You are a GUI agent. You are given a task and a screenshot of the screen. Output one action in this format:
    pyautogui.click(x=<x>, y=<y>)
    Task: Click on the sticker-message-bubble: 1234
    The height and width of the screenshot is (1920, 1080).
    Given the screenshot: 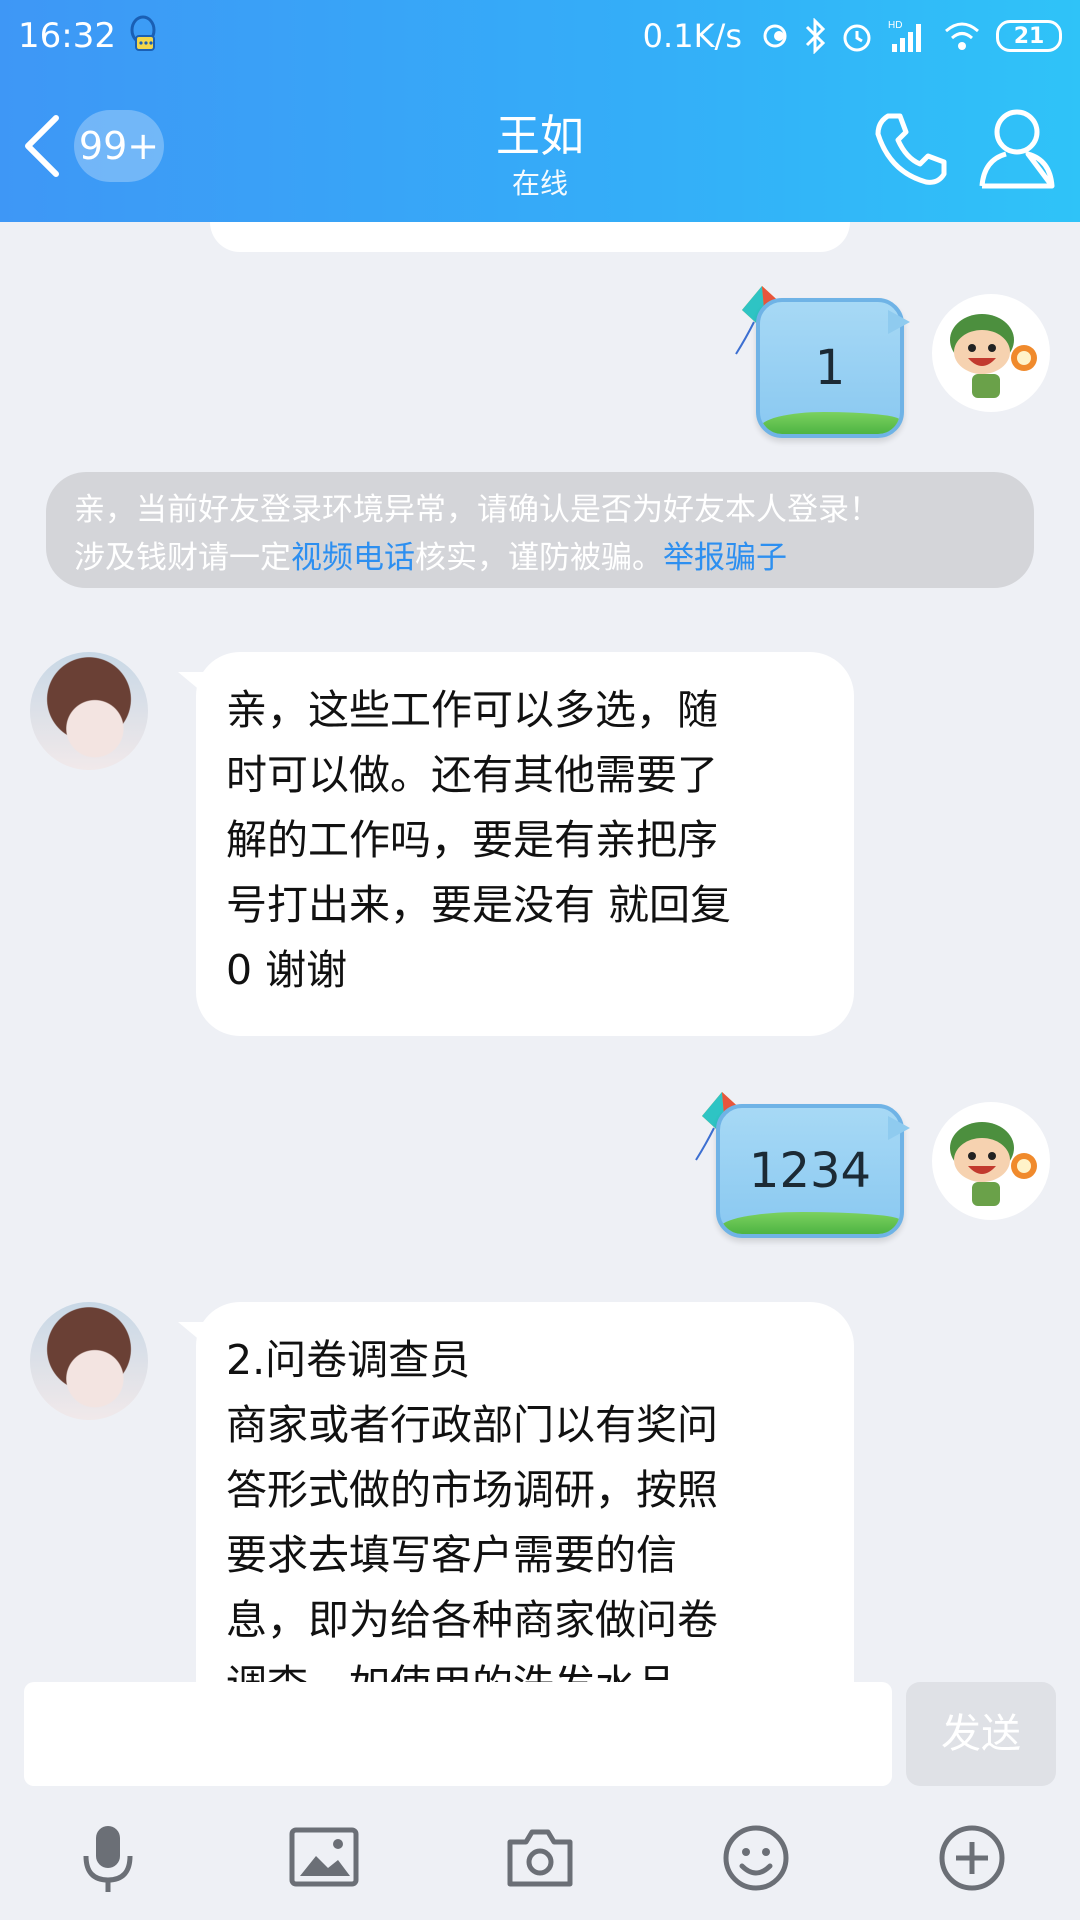 What is the action you would take?
    pyautogui.click(x=810, y=1171)
    